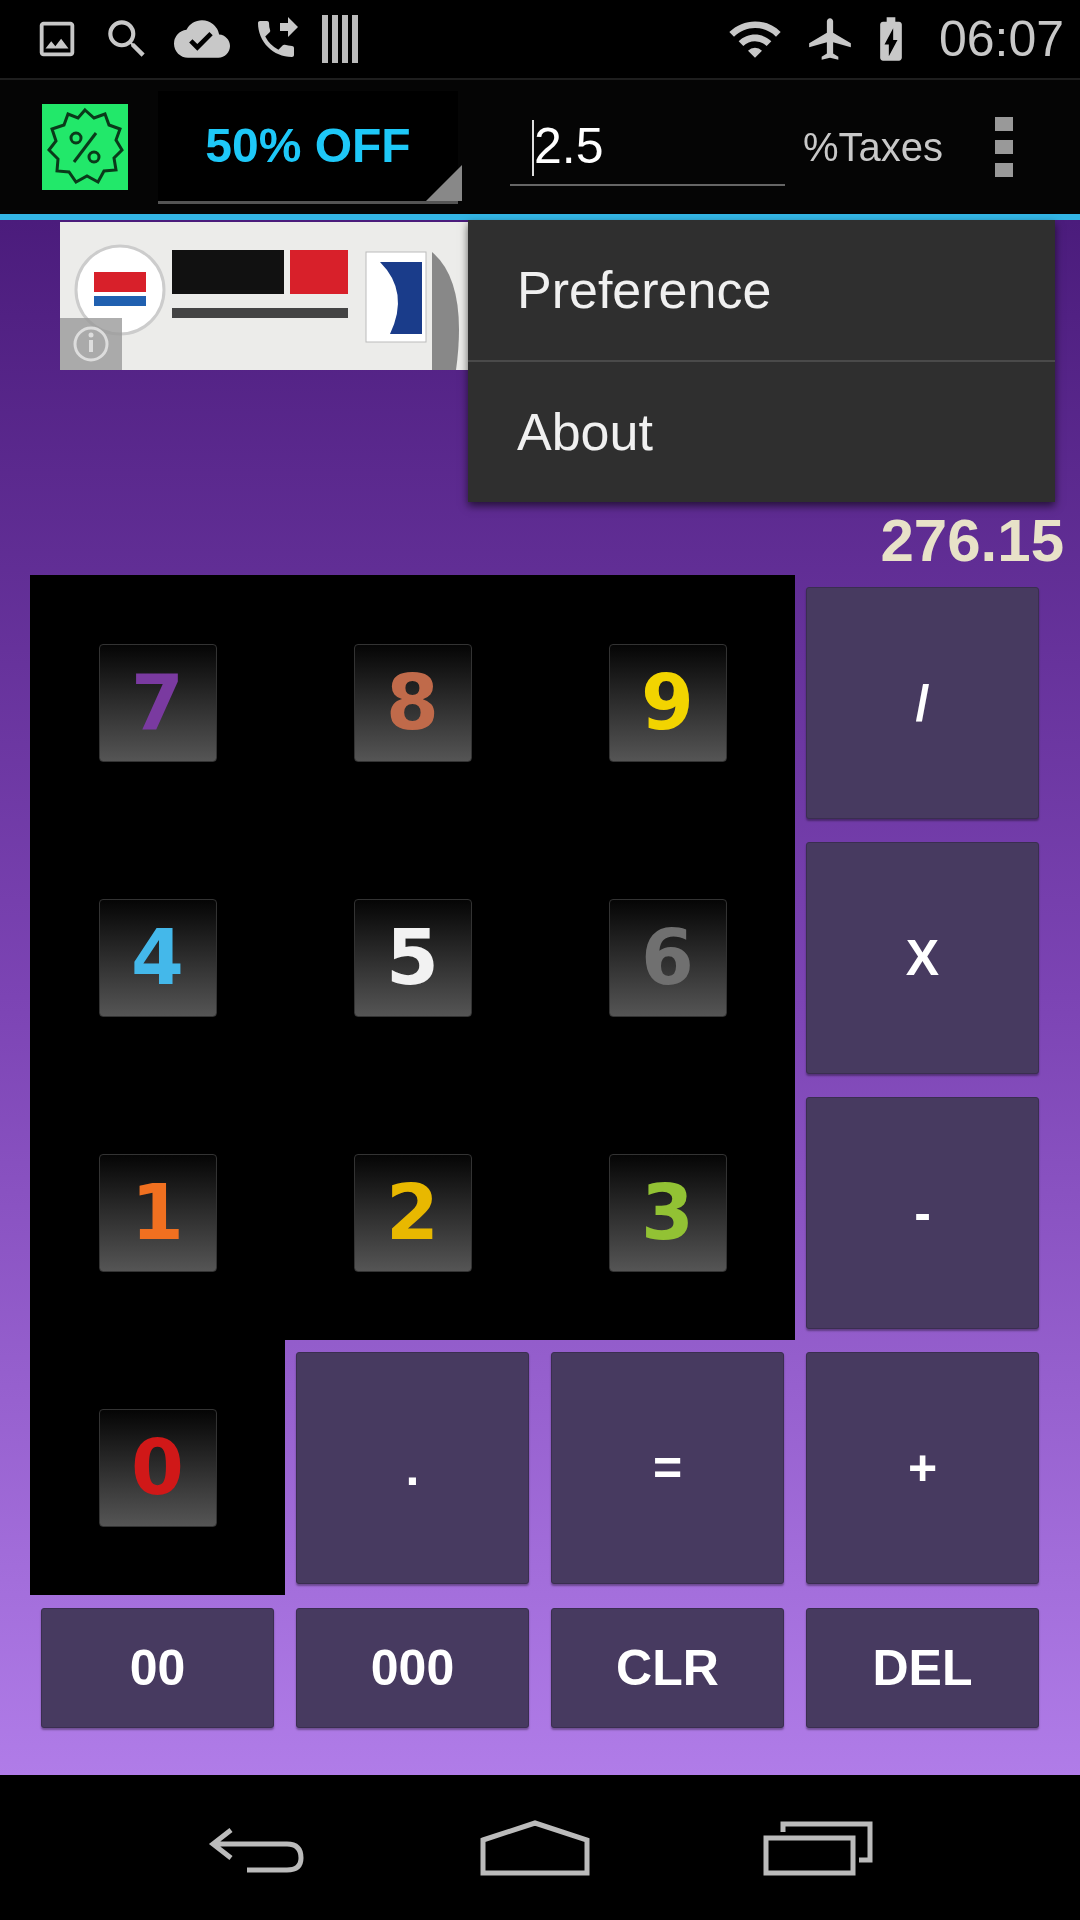 This screenshot has height=1920, width=1080. What do you see at coordinates (412, 1667) in the screenshot?
I see `key-button: 000` at bounding box center [412, 1667].